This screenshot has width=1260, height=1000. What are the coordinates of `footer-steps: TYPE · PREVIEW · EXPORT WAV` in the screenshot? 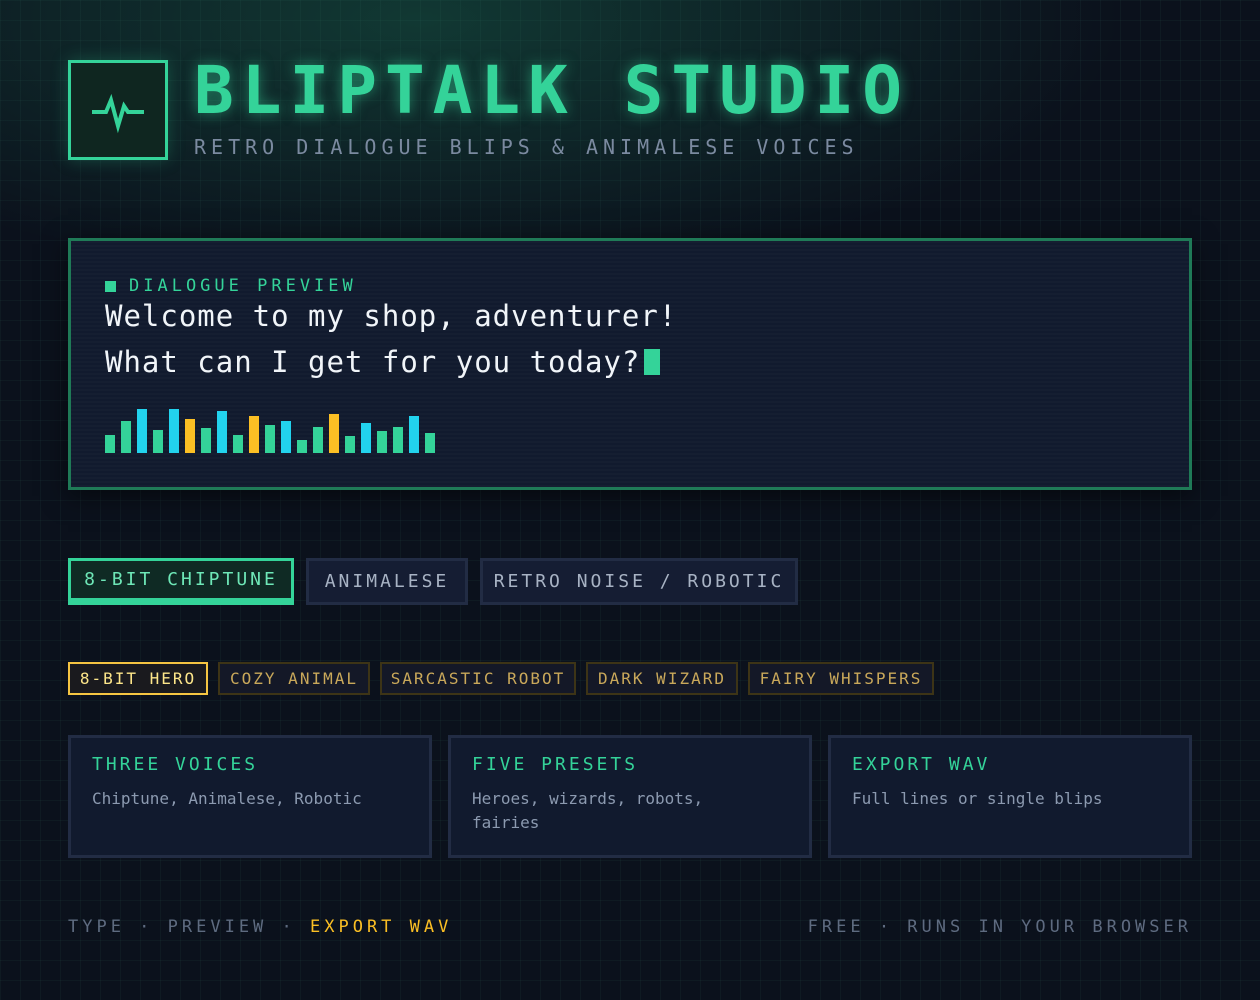 It's located at (260, 927).